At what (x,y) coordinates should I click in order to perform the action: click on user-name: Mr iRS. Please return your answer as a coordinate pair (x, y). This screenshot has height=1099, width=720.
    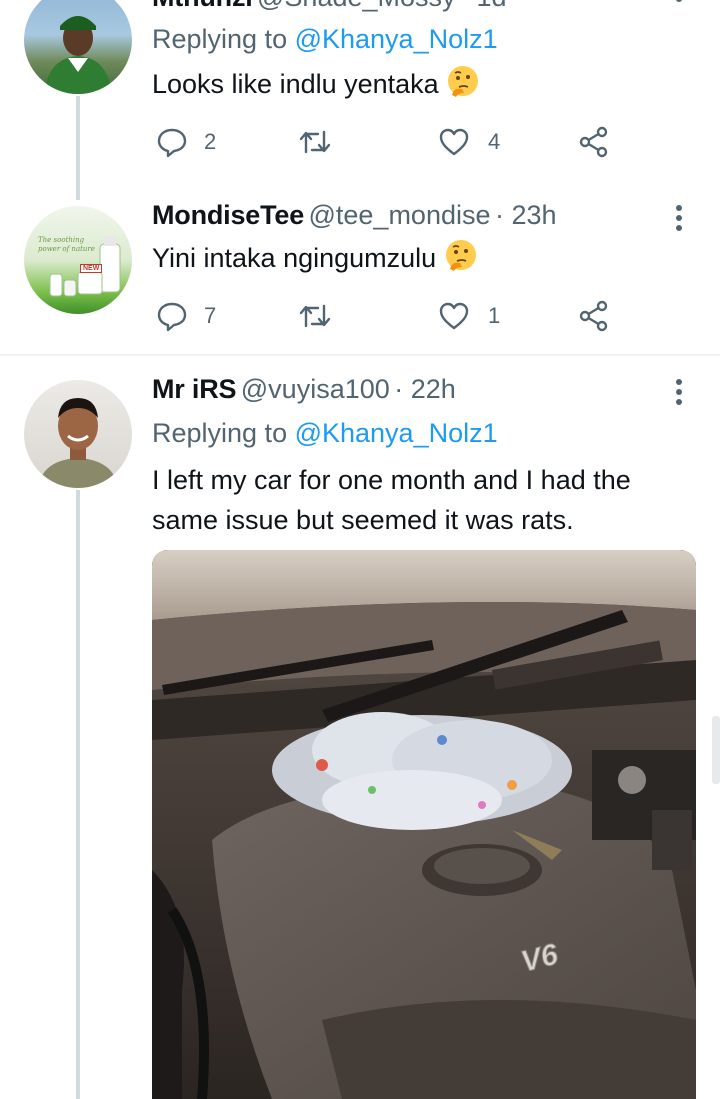
    Looking at the image, I should click on (194, 389).